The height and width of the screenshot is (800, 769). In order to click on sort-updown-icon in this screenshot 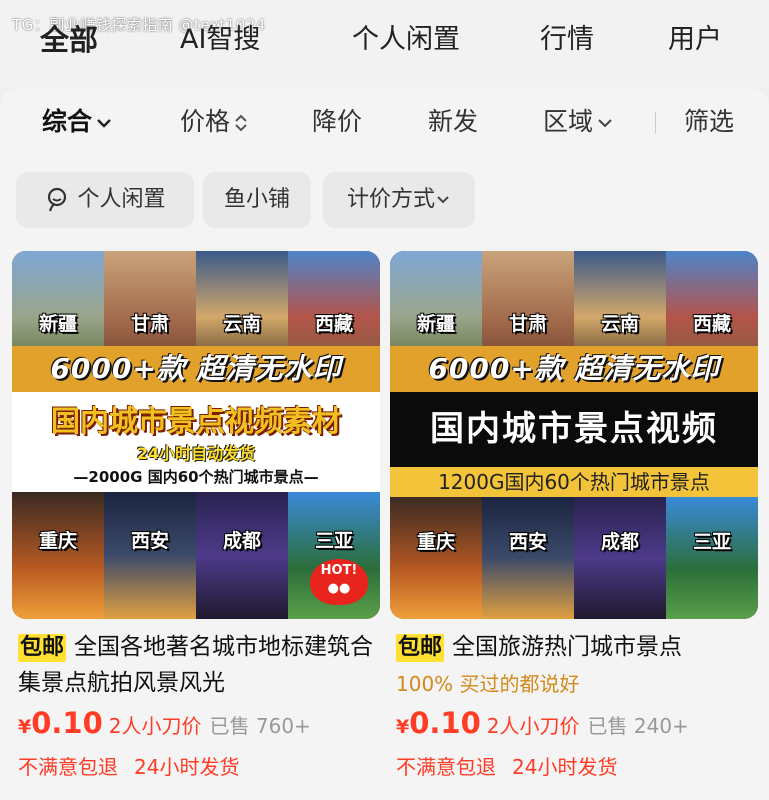, I will do `click(241, 123)`.